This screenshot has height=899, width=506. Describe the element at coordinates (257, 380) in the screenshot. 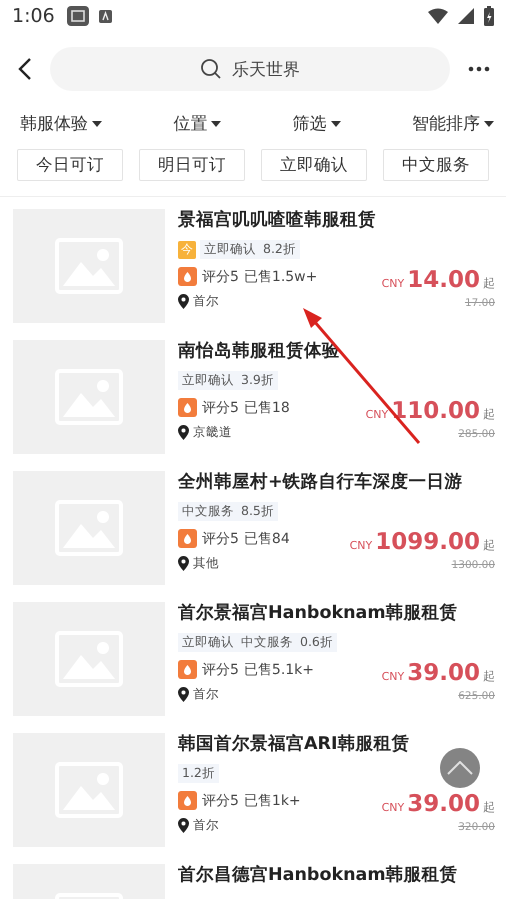

I see `discount-tag: 3.9折` at that location.